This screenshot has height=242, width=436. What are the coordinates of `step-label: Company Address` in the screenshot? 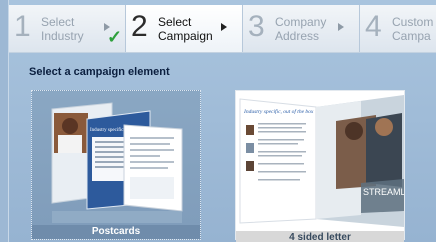 It's located at (301, 29).